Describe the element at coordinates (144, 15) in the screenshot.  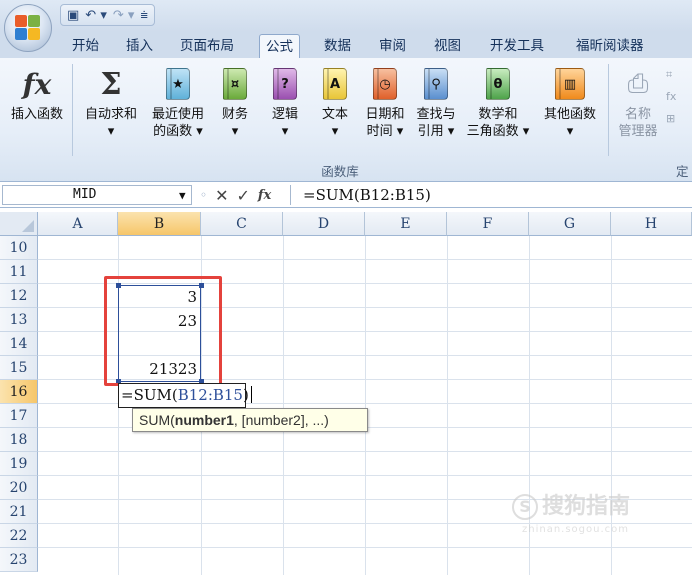
I see `customize-qat-button: ⩧` at that location.